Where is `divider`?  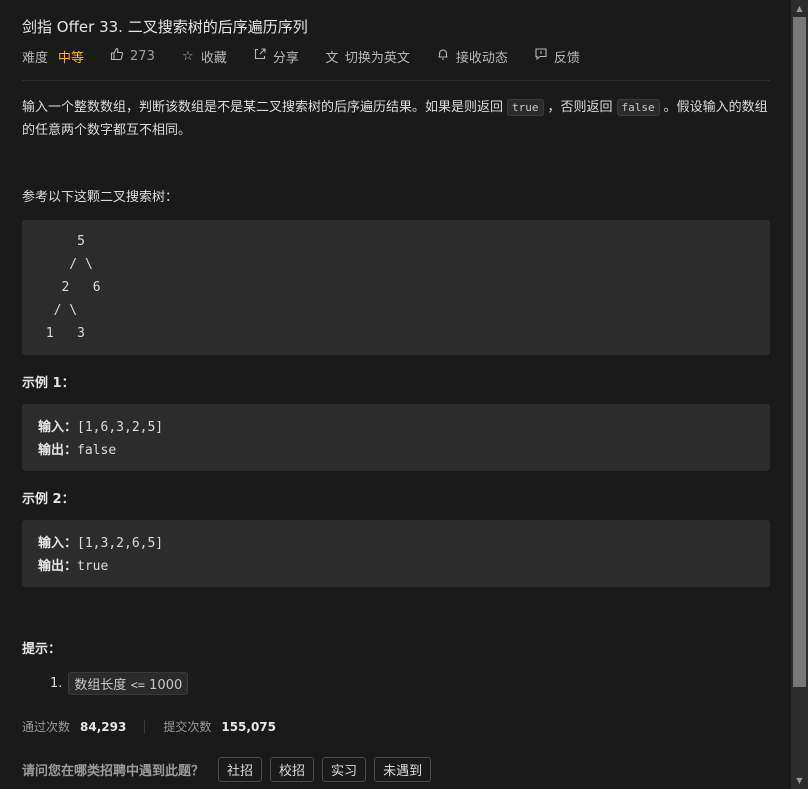
divider is located at coordinates (396, 80).